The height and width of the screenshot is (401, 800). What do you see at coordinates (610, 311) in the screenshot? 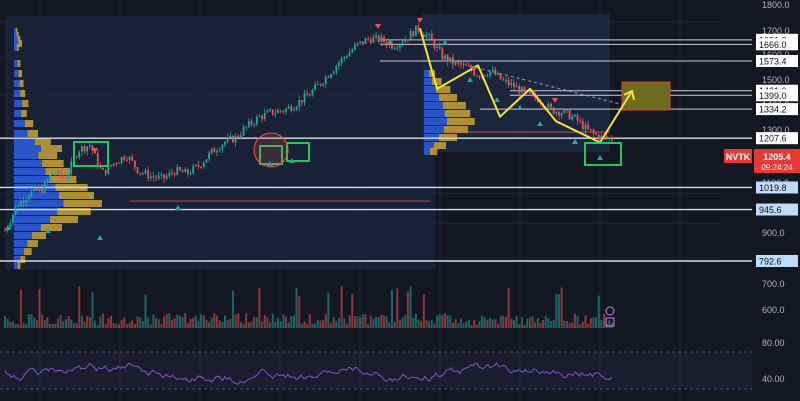
I see `alert-icon` at bounding box center [610, 311].